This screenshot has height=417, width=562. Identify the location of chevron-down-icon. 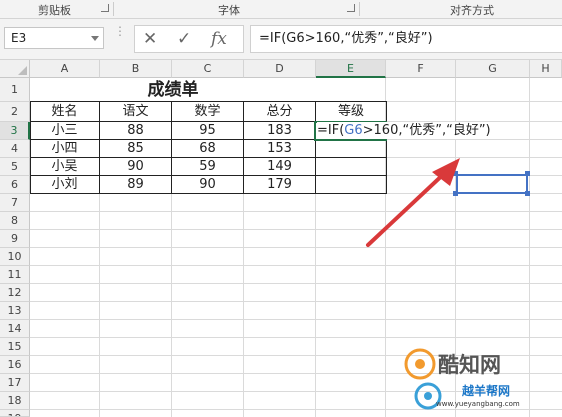
(95, 38).